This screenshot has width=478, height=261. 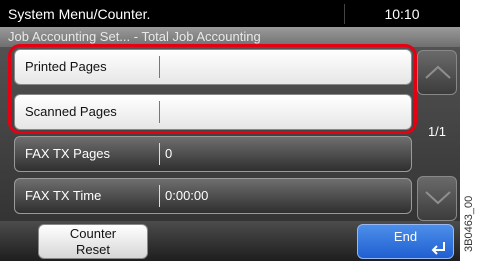 What do you see at coordinates (93, 249) in the screenshot?
I see `counter-reset-line2: Reset` at bounding box center [93, 249].